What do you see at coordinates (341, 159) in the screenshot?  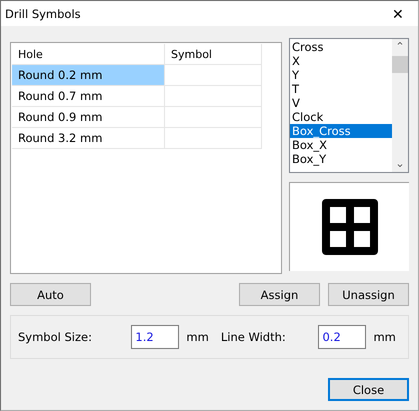 I see `list-item: Box_Y` at bounding box center [341, 159].